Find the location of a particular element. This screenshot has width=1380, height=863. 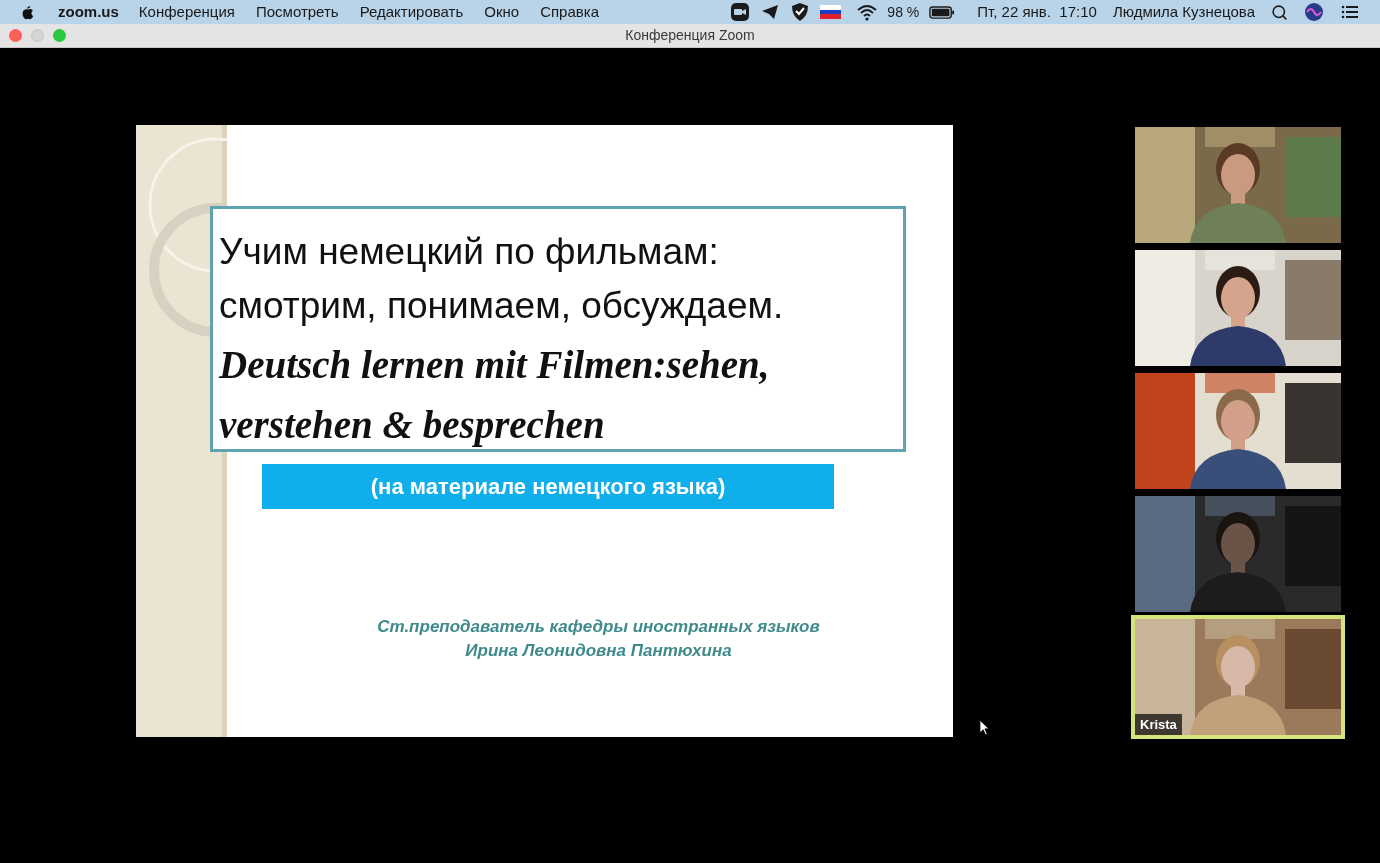

clock: Пт, 22 янв. 17:10 is located at coordinates (1037, 12).